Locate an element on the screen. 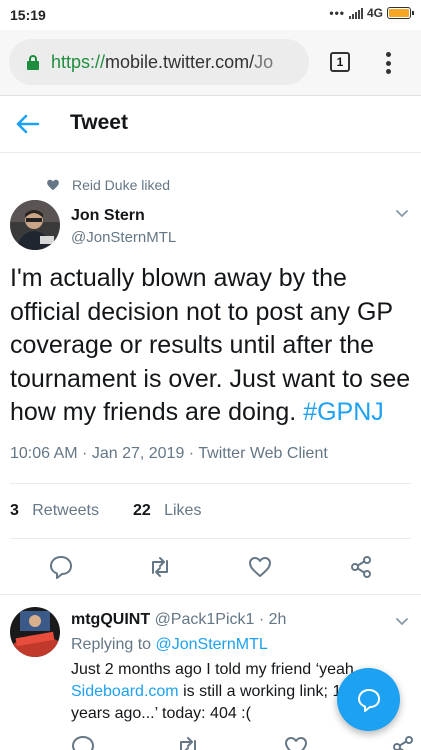 The height and width of the screenshot is (750, 421). notification-dots-icon: ••• is located at coordinates (337, 13).